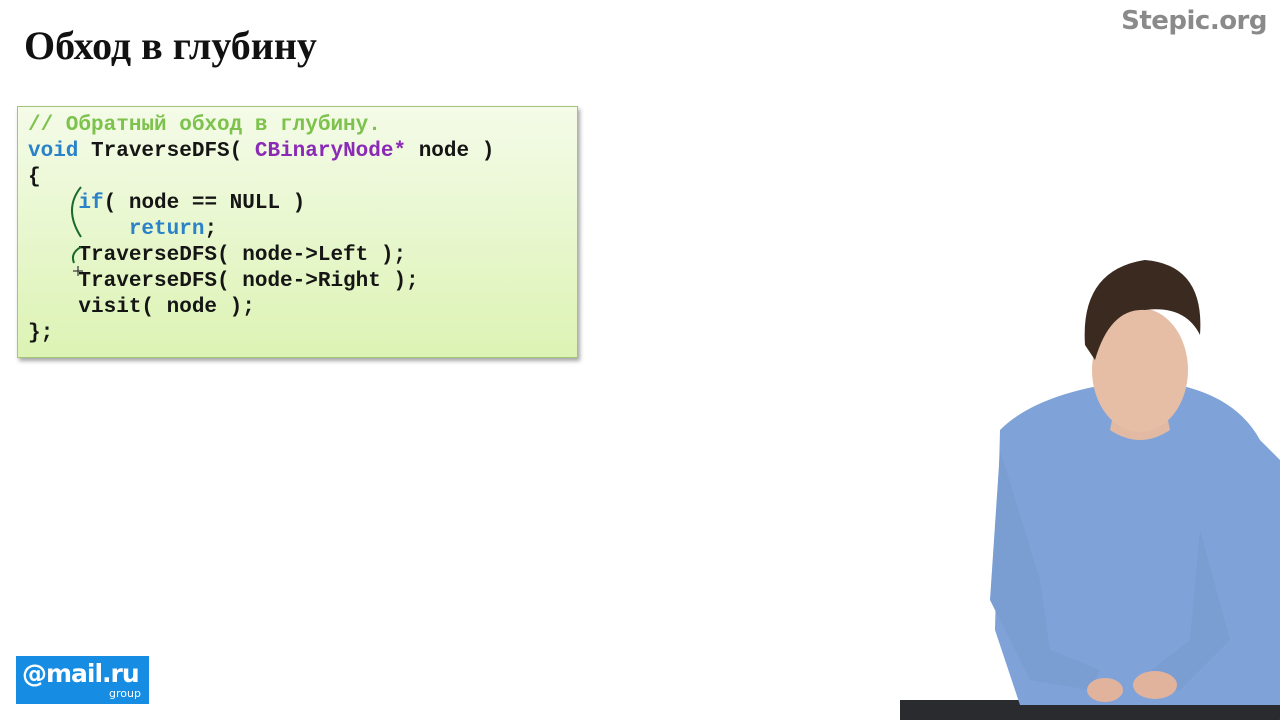 The height and width of the screenshot is (720, 1280). Describe the element at coordinates (125, 693) in the screenshot. I see `logo-sub-text: group` at that location.